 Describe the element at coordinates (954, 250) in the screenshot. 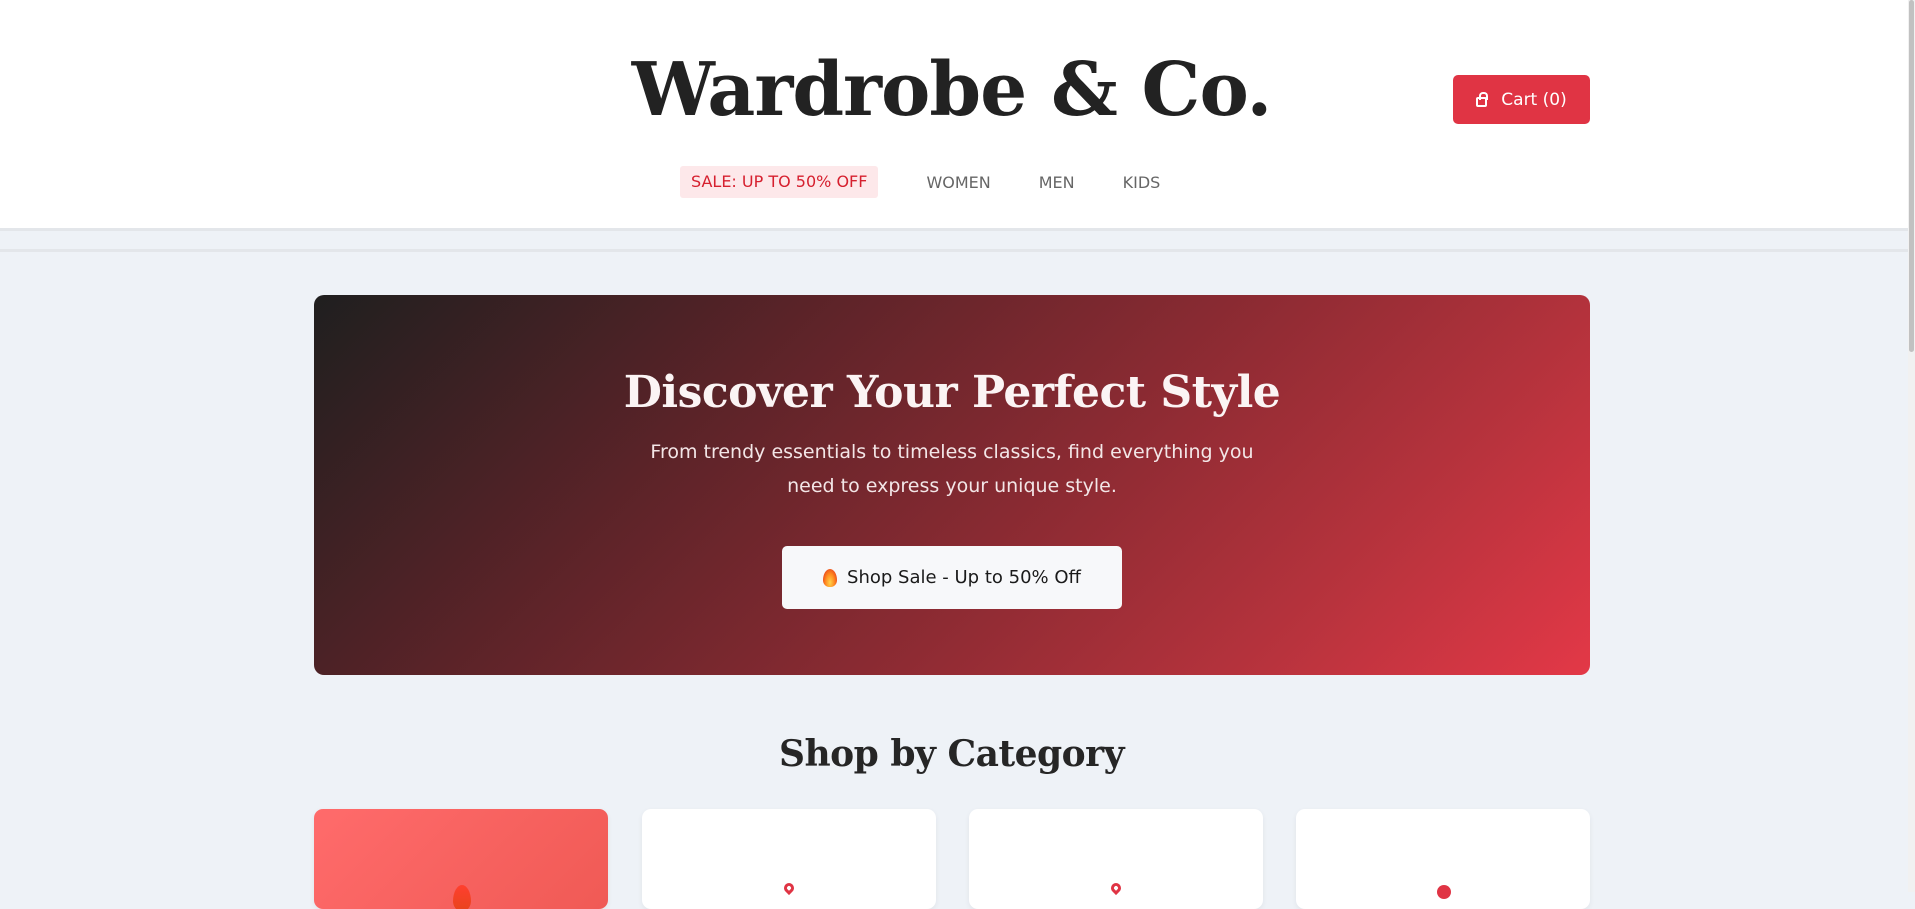

I see `header-divider` at that location.